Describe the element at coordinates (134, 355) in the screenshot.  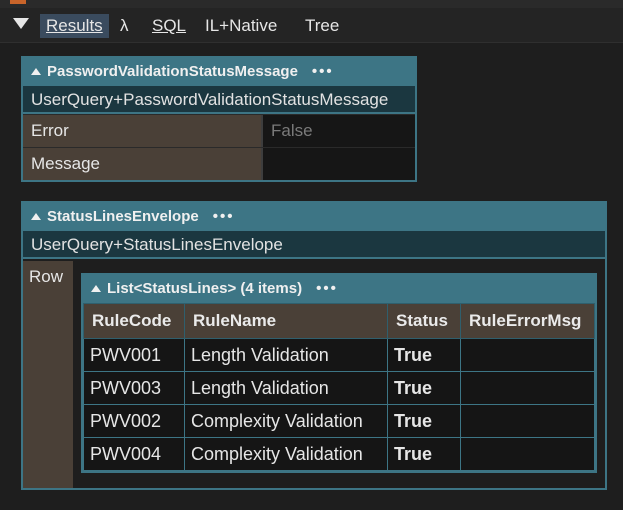
I see `cell-rulecode: PWV001` at that location.